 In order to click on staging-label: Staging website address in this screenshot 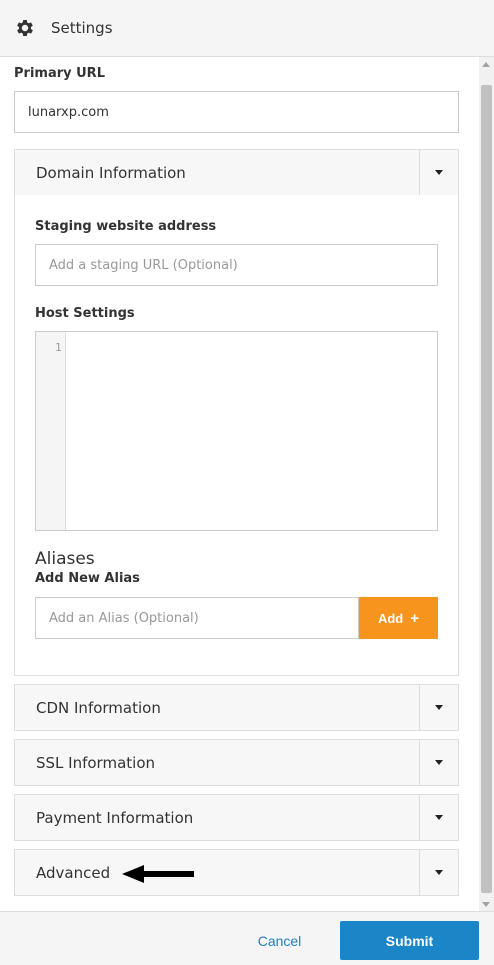, I will do `click(126, 226)`.